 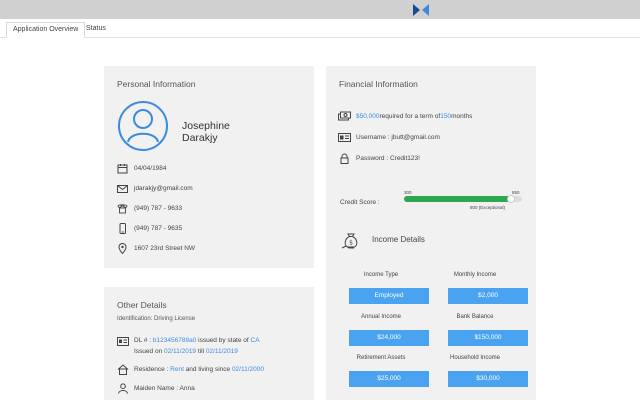 I want to click on credit-score-value: 800 (Exceptional), so click(x=488, y=207).